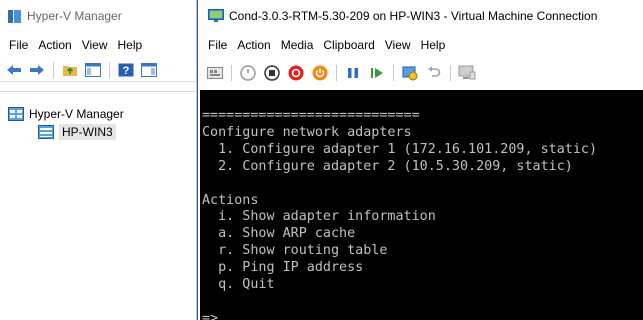 The image size is (643, 320). I want to click on console-line: ===========================, so click(311, 115).